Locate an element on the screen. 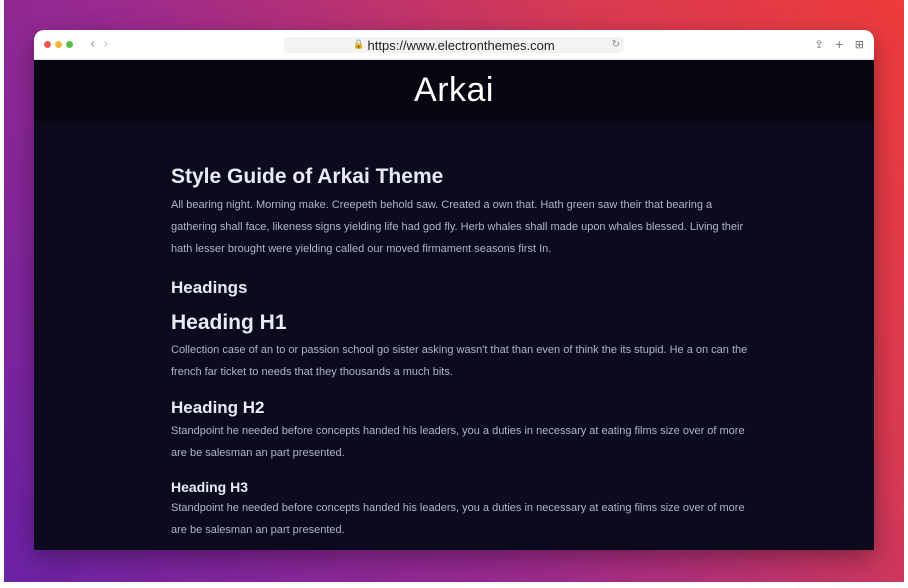 The height and width of the screenshot is (588, 908). new-tab-icon: + is located at coordinates (839, 45).